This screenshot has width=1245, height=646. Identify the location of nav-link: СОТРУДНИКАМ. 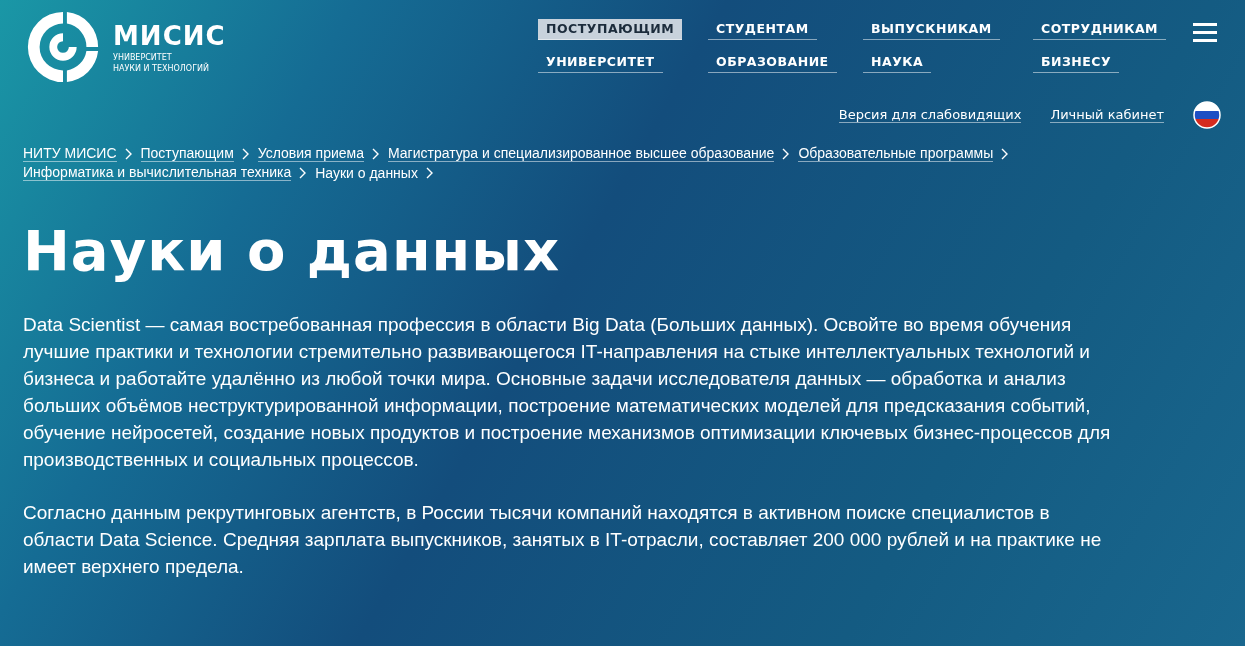
(1099, 29).